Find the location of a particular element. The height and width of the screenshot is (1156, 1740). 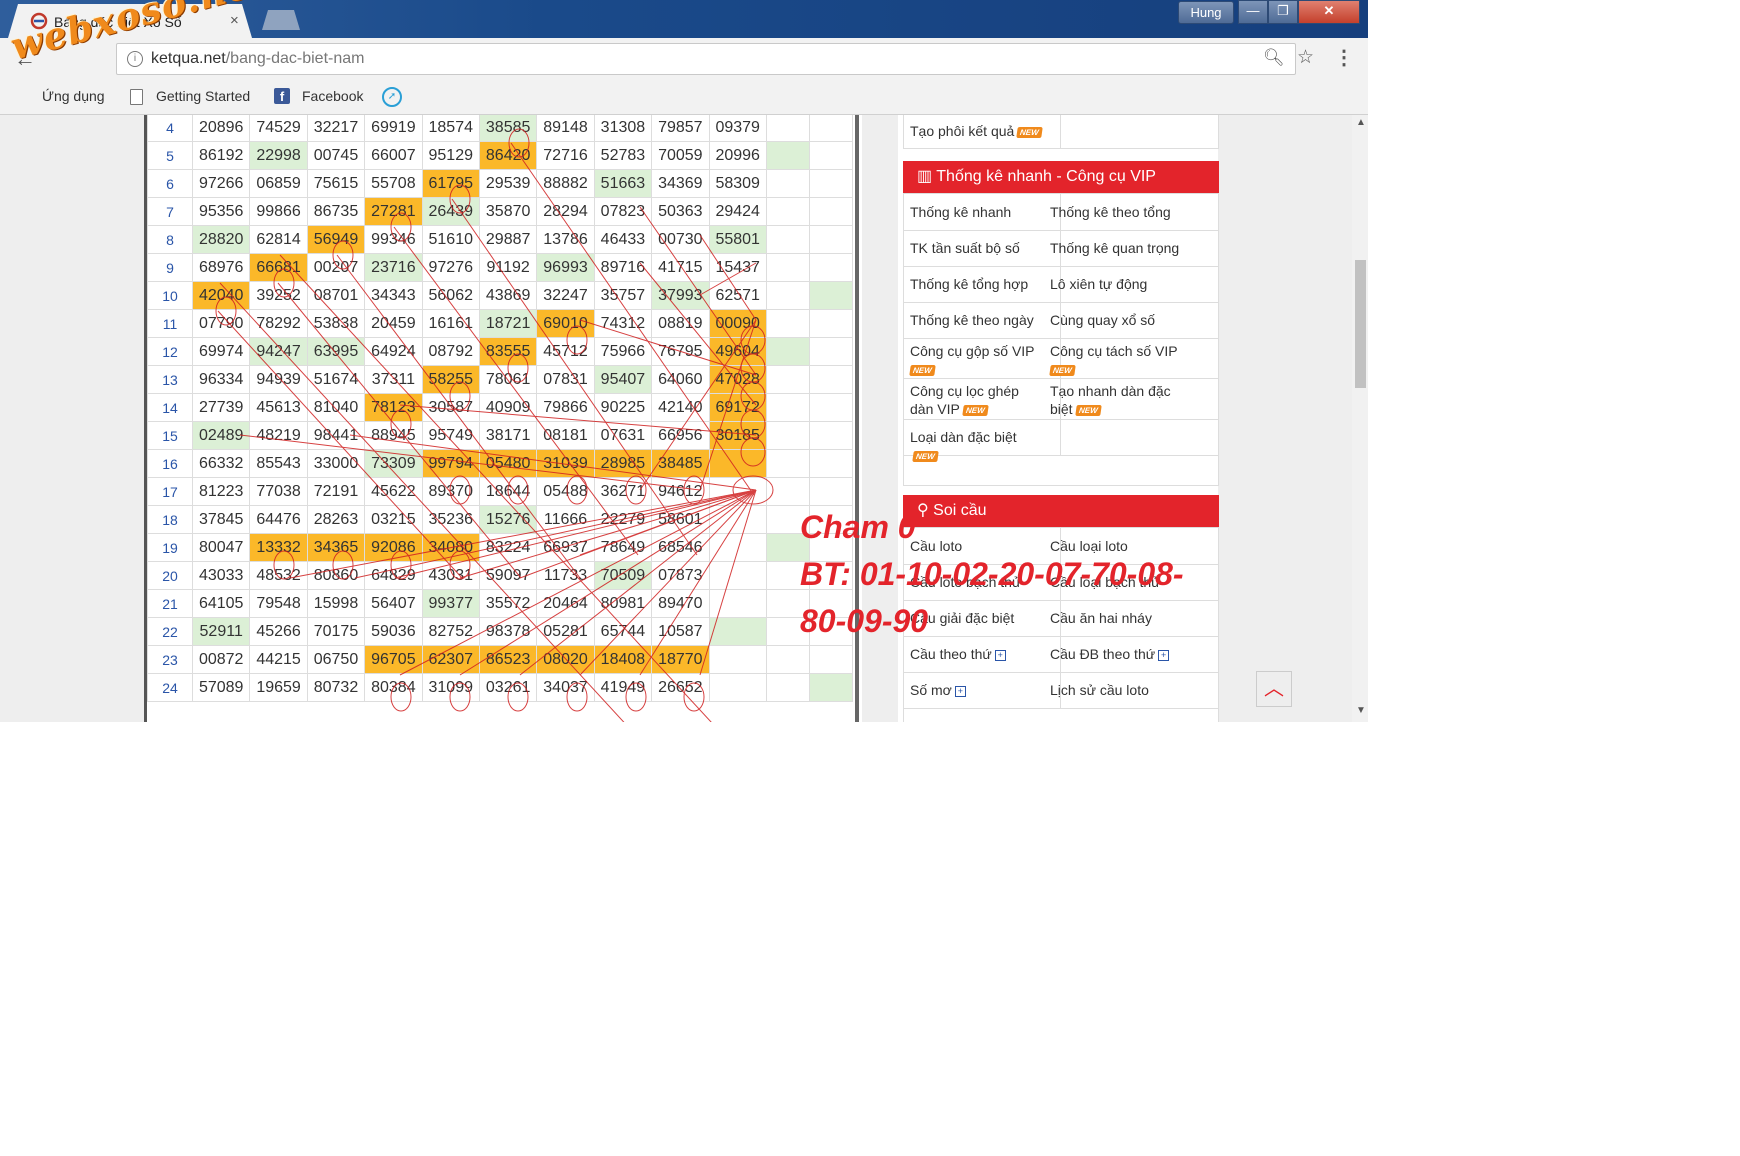

result-cell: 56062 is located at coordinates (450, 295).